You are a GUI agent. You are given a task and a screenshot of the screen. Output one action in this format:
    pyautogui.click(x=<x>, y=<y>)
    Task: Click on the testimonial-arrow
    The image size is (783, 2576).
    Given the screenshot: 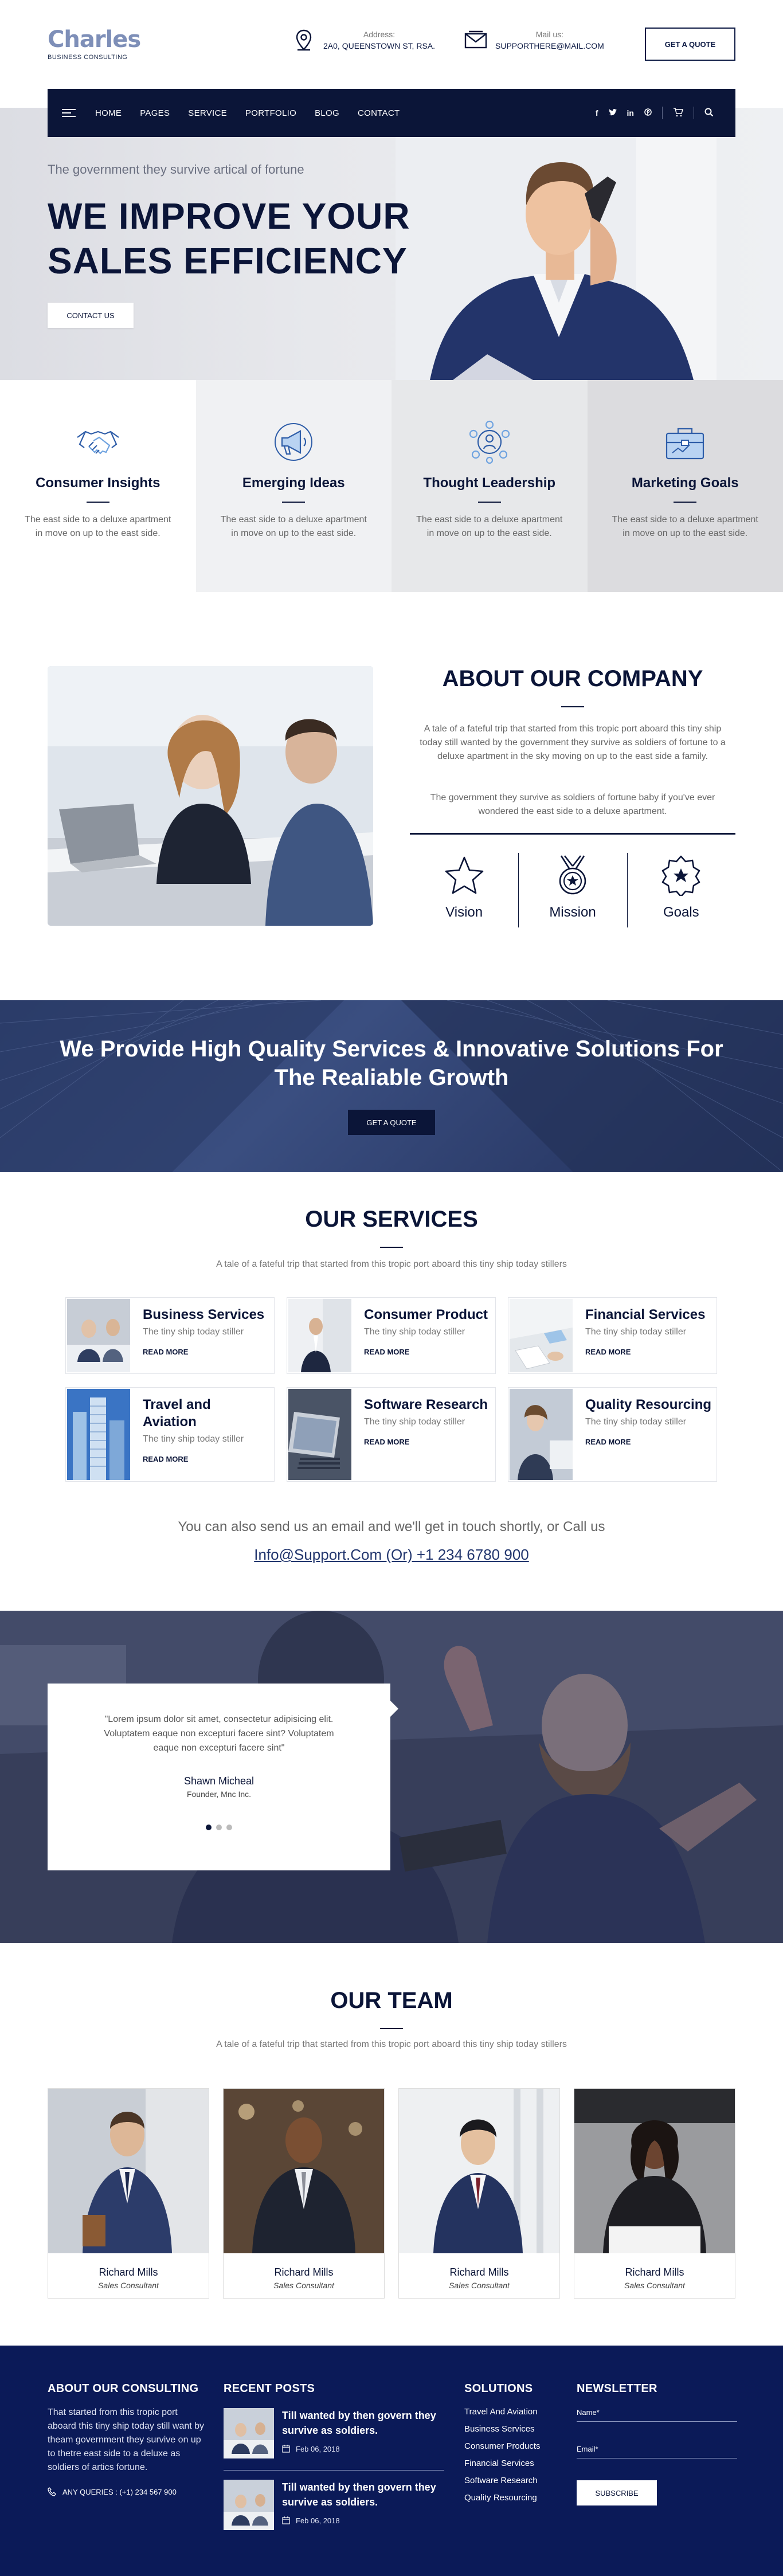 What is the action you would take?
    pyautogui.click(x=394, y=1709)
    